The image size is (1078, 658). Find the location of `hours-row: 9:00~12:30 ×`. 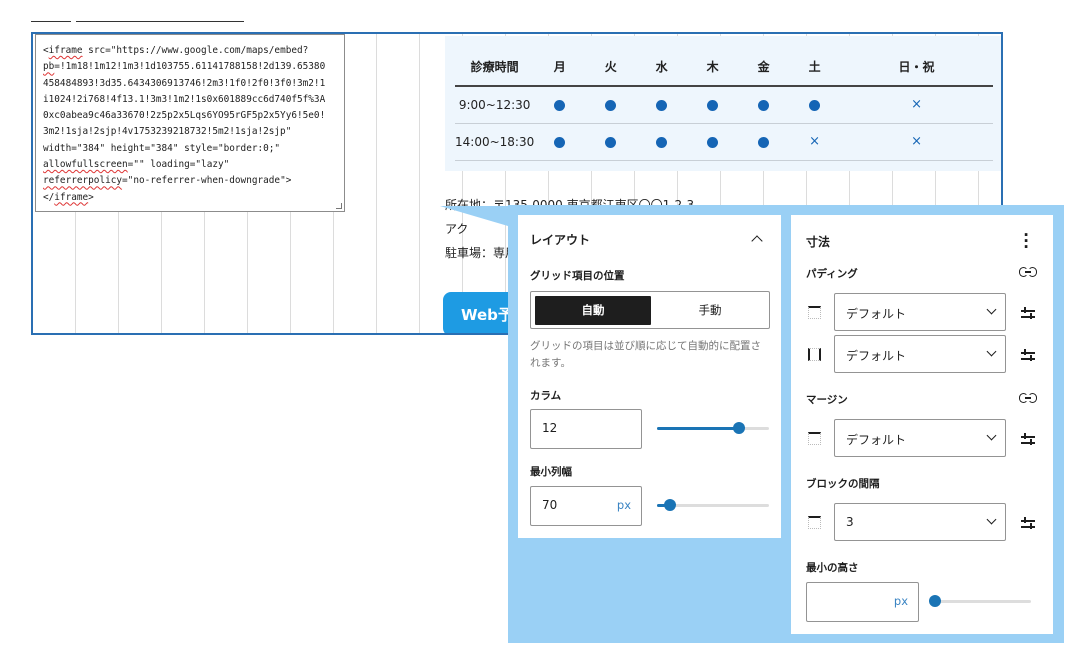

hours-row: 9:00~12:30 × is located at coordinates (724, 105).